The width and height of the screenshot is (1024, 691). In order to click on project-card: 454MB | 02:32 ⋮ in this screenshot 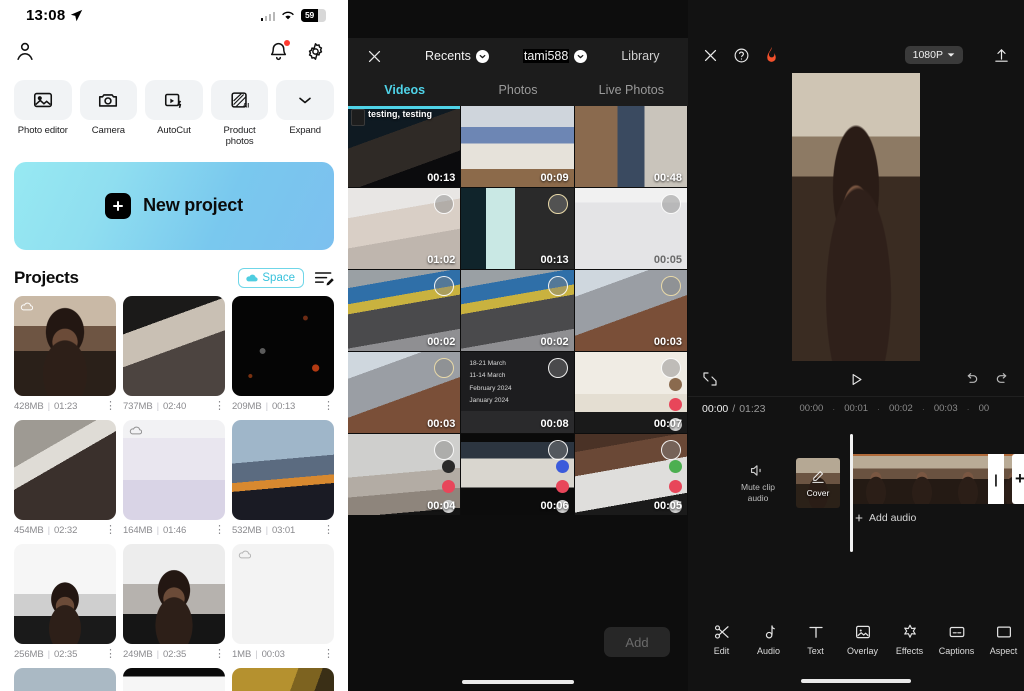, I will do `click(65, 477)`.